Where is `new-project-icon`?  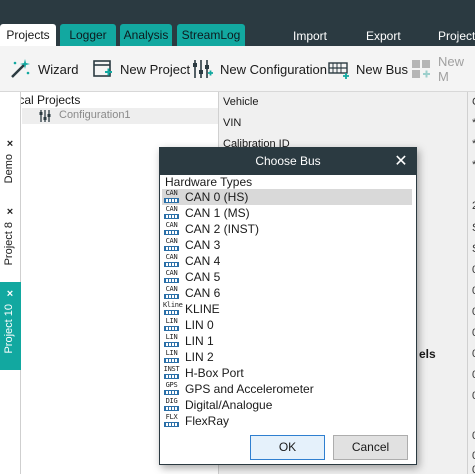 new-project-icon is located at coordinates (102, 68).